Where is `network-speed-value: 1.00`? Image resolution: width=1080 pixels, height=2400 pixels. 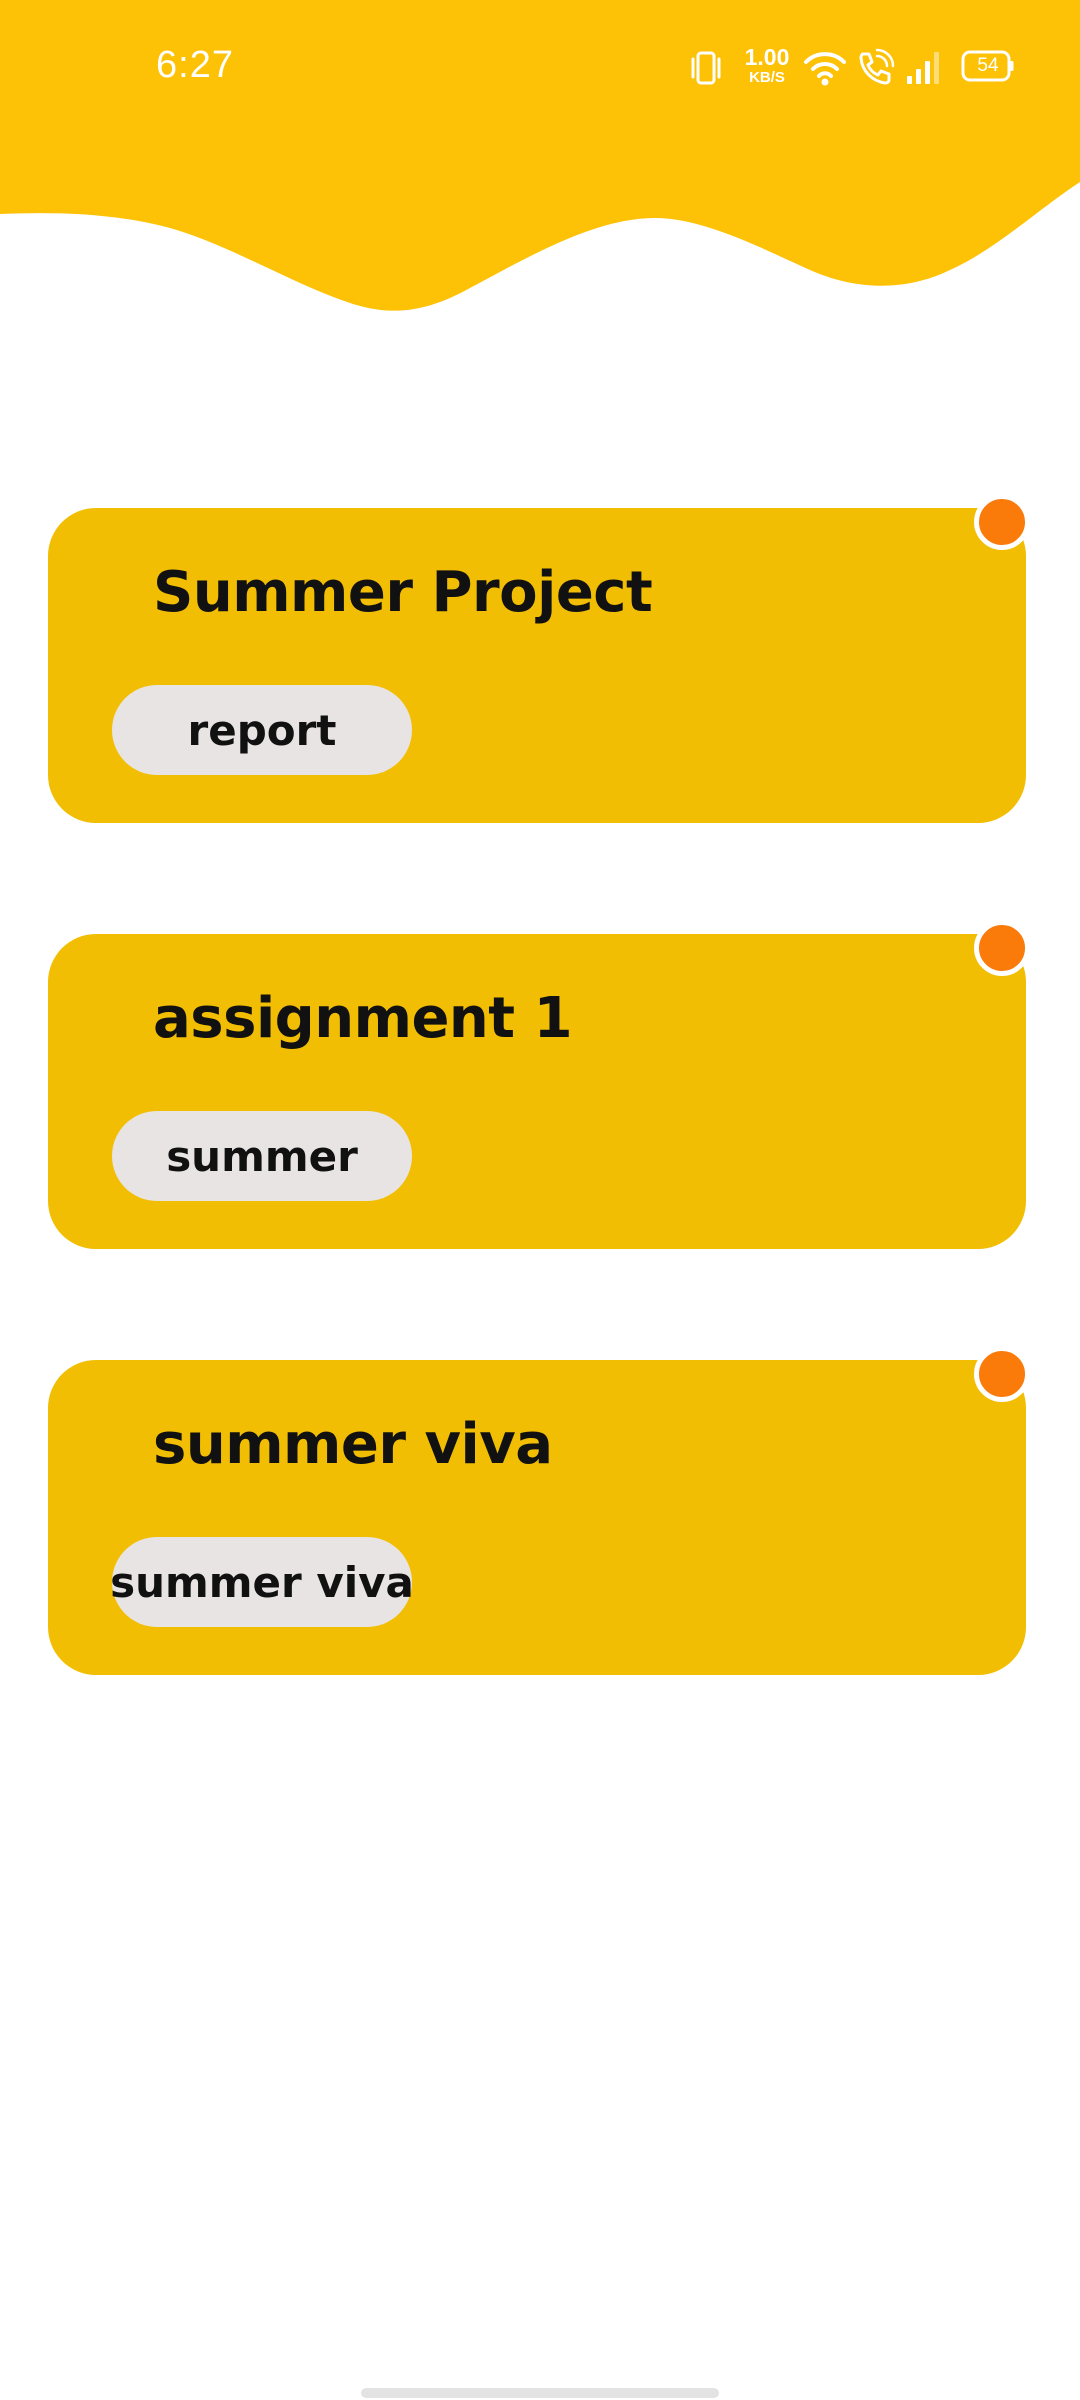 network-speed-value: 1.00 is located at coordinates (767, 57).